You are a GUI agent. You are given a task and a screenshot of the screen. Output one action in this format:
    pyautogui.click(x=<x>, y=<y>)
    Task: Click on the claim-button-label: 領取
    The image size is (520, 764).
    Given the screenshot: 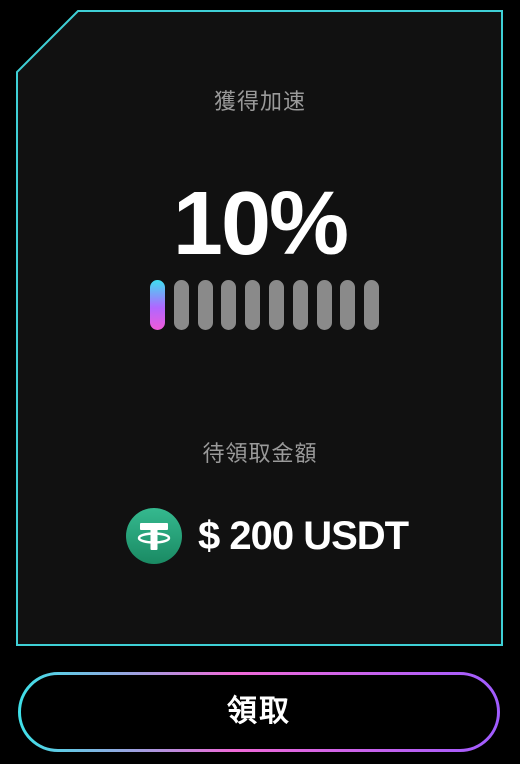 What is the action you would take?
    pyautogui.click(x=259, y=711)
    